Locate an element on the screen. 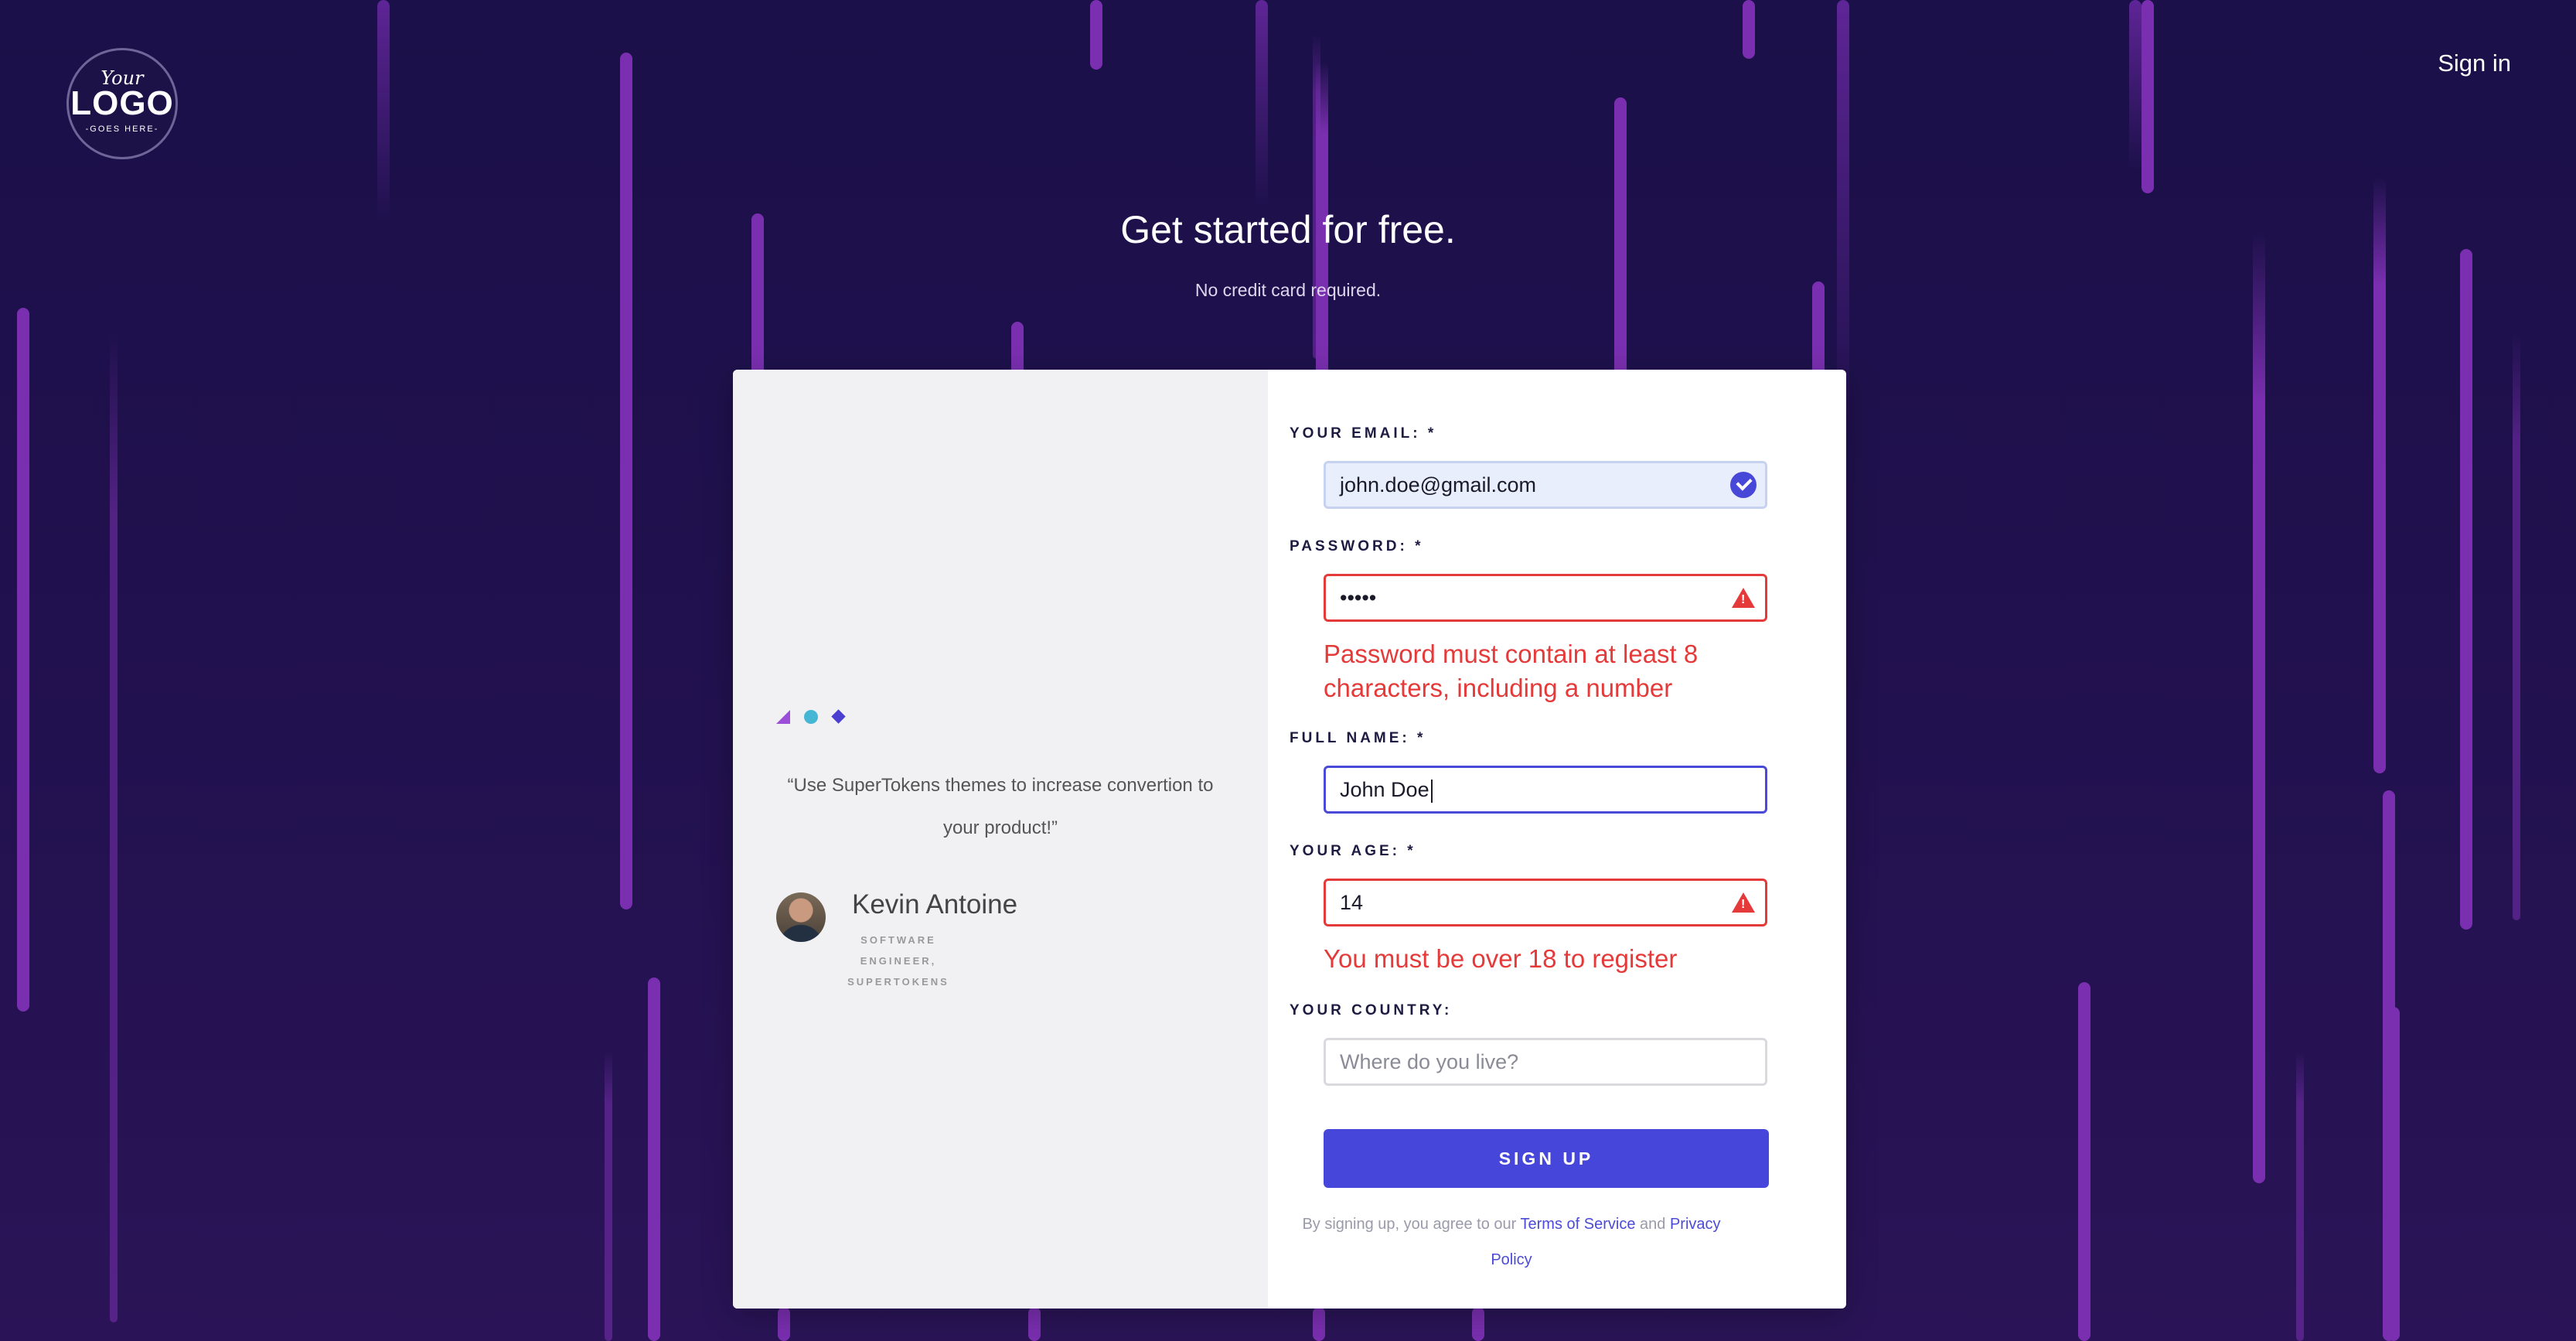 Image resolution: width=2576 pixels, height=1341 pixels. full-name-field: John Doe is located at coordinates (1545, 790).